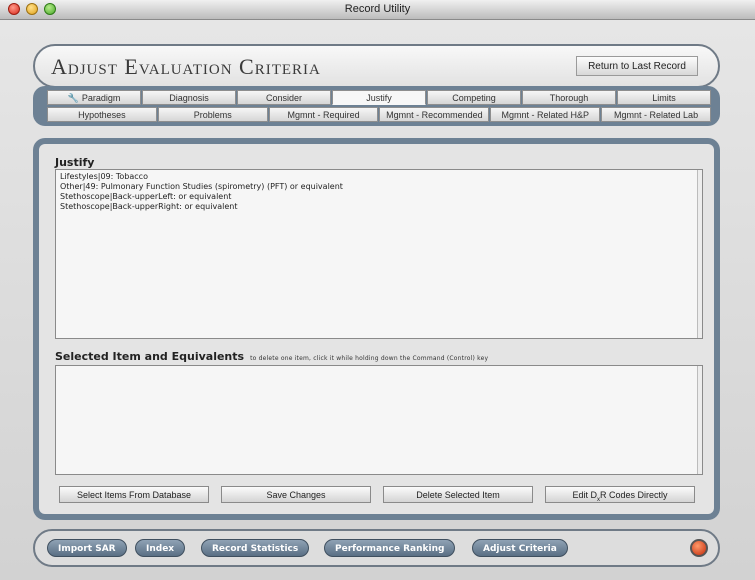 The image size is (755, 580). Describe the element at coordinates (434, 114) in the screenshot. I see `tab-mgmnt-recommended: Mgmnt - Recommended` at that location.